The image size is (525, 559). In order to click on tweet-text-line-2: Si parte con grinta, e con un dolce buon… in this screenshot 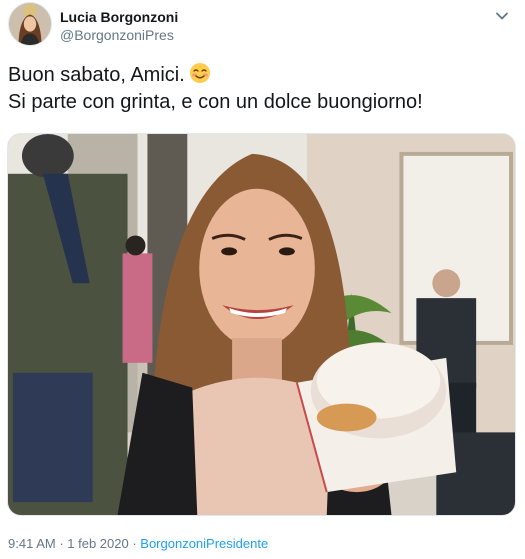, I will do `click(215, 102)`.